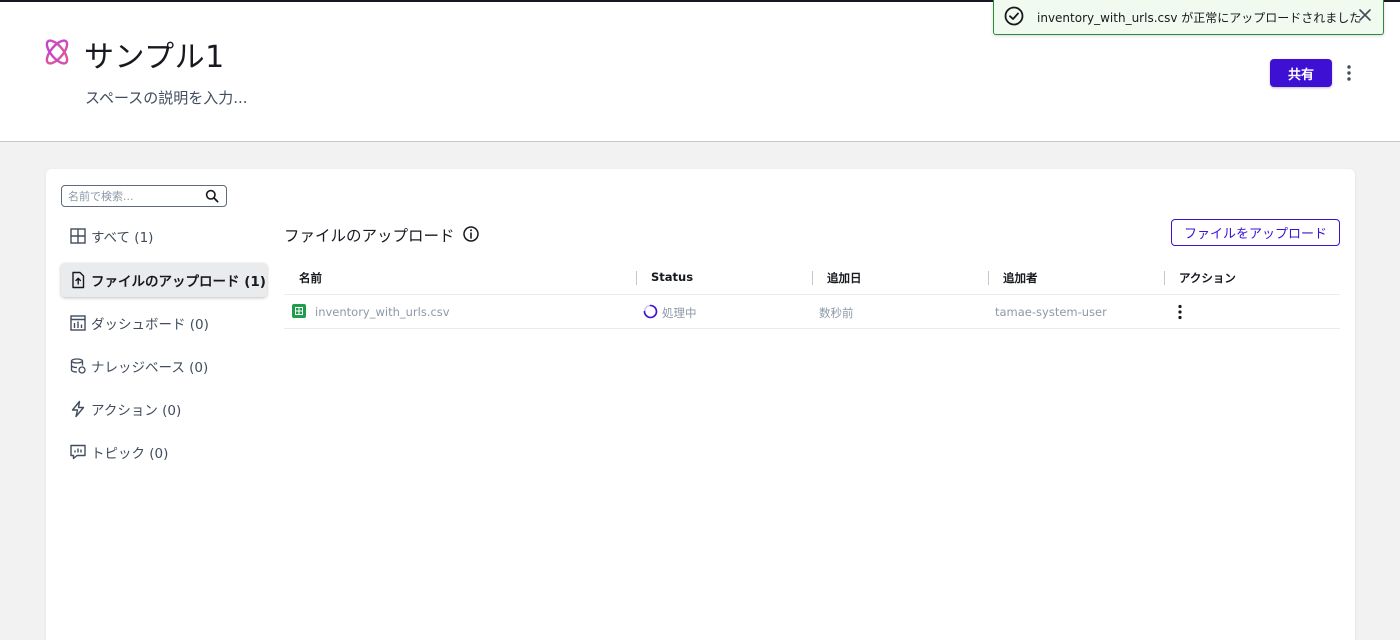 This screenshot has width=1400, height=640. I want to click on sidebar-item-topics: トピック (0), so click(164, 452).